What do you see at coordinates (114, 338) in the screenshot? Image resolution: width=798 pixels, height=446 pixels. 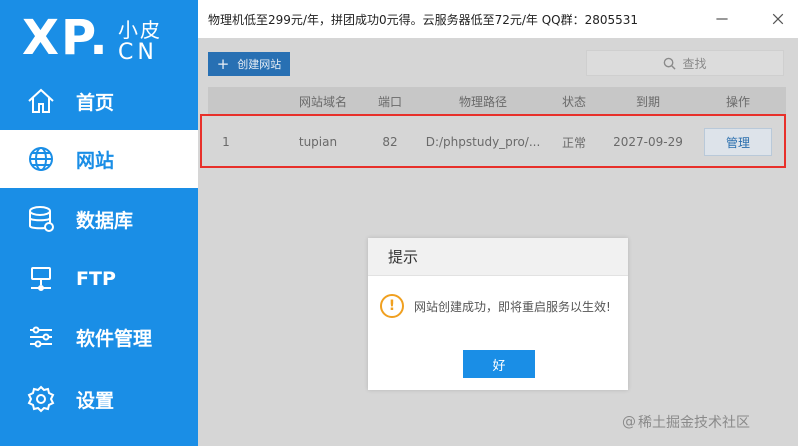 I see `sidebar-item-label: 软件管理` at bounding box center [114, 338].